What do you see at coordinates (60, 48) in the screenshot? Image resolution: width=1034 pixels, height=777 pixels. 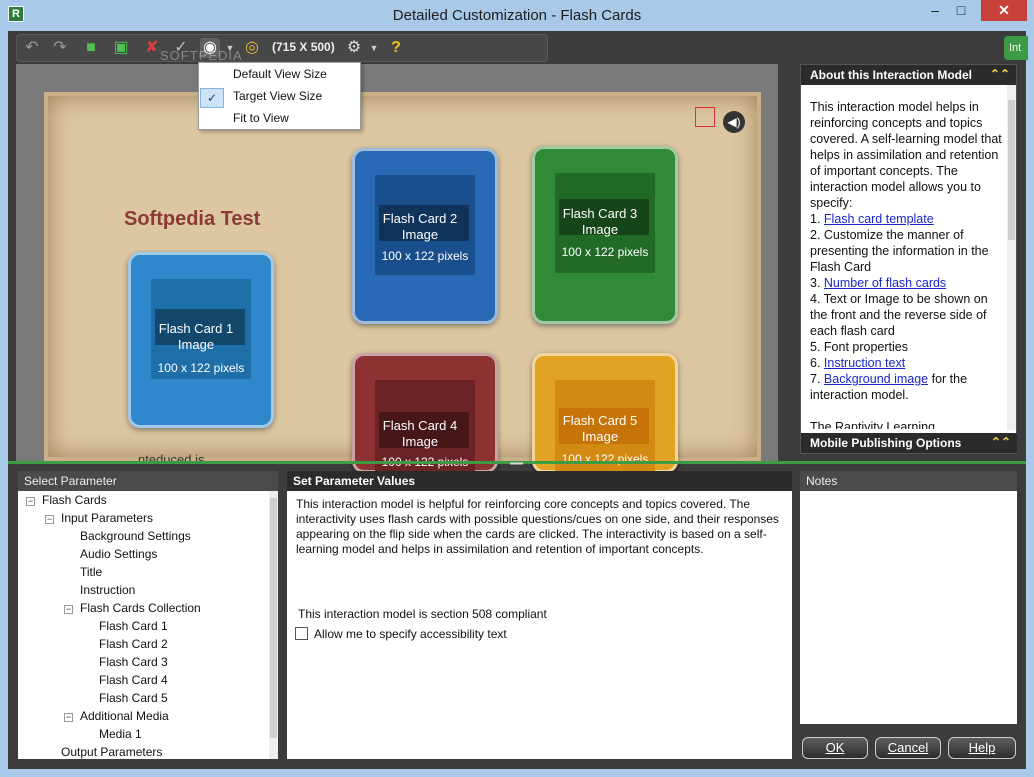 I see `redo-icon: ↷` at bounding box center [60, 48].